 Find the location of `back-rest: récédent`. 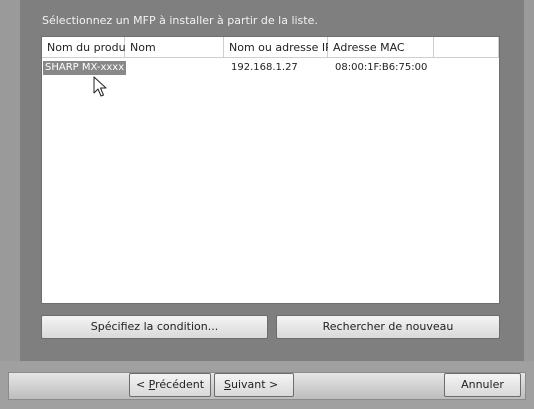

back-rest: récédent is located at coordinates (180, 384).